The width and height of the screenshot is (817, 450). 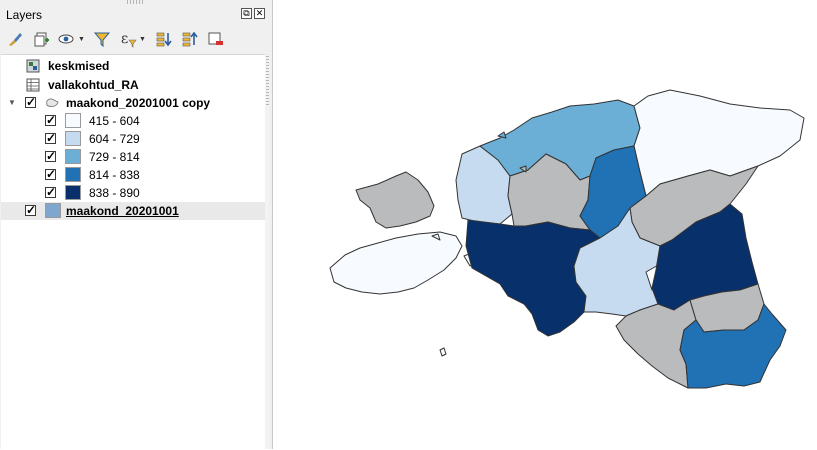 What do you see at coordinates (15, 39) in the screenshot?
I see `paintbrush-icon` at bounding box center [15, 39].